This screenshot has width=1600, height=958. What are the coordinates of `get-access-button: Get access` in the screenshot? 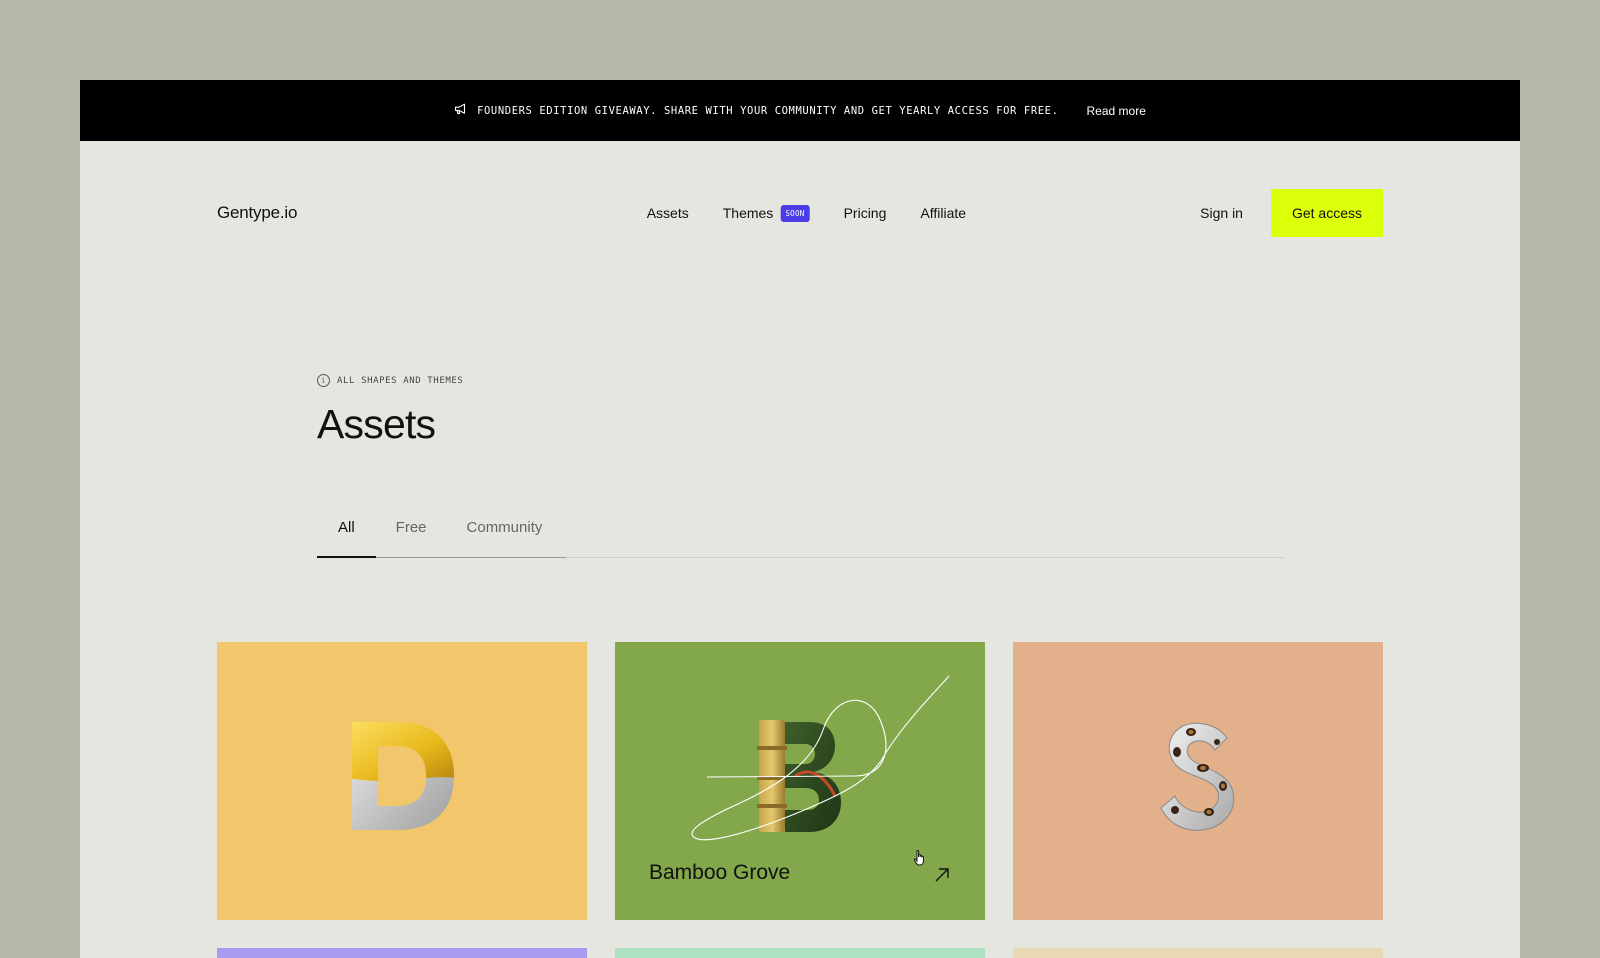 It's located at (1326, 213).